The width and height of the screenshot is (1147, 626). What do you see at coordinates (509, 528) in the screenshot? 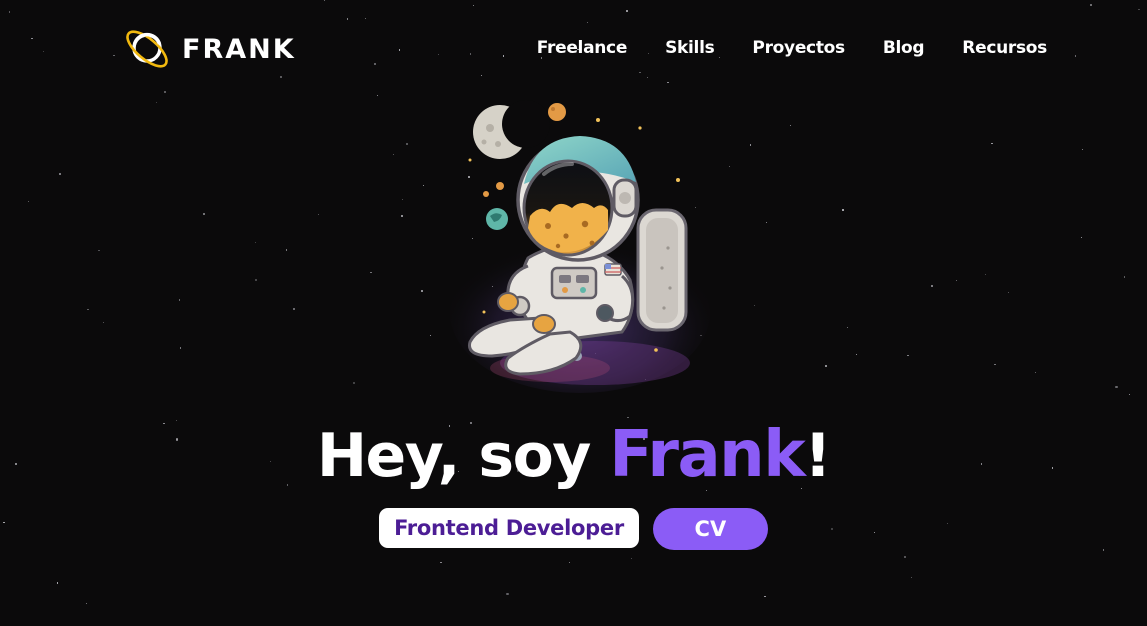
I see `role-badge: Frontend Developer` at bounding box center [509, 528].